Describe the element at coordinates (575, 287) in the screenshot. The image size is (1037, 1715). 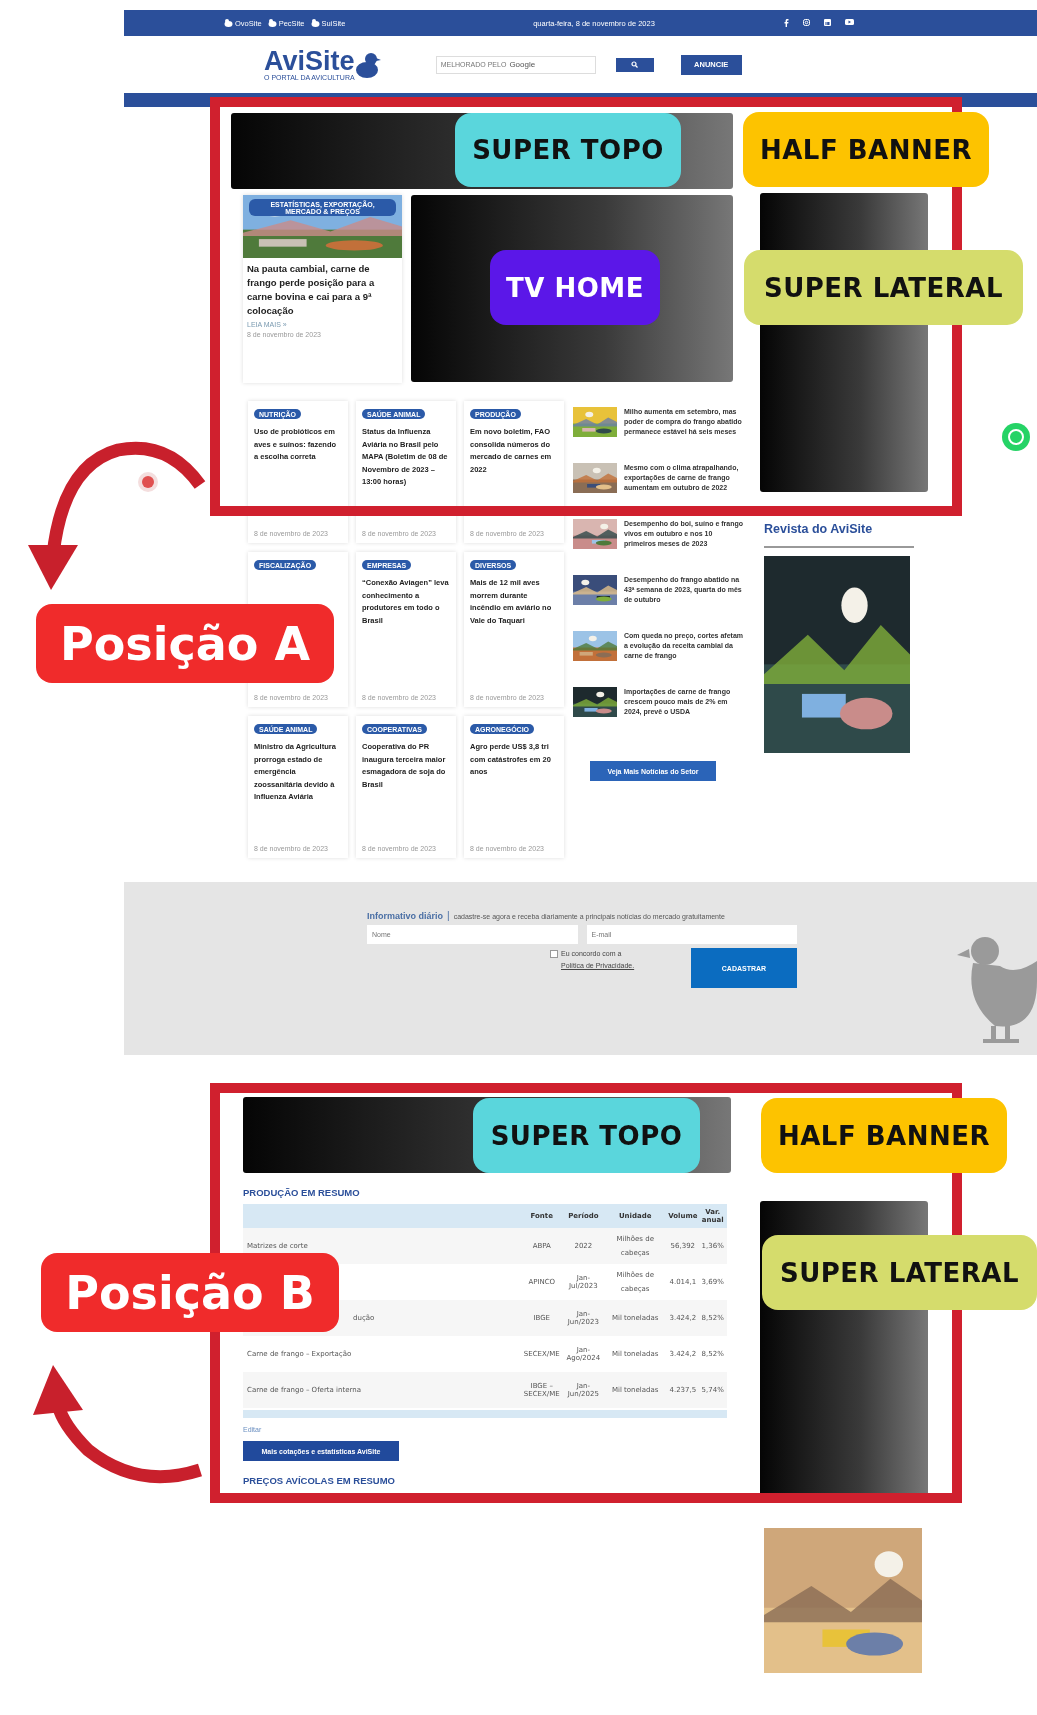
I see `ad-slot-label: TV HOME` at that location.